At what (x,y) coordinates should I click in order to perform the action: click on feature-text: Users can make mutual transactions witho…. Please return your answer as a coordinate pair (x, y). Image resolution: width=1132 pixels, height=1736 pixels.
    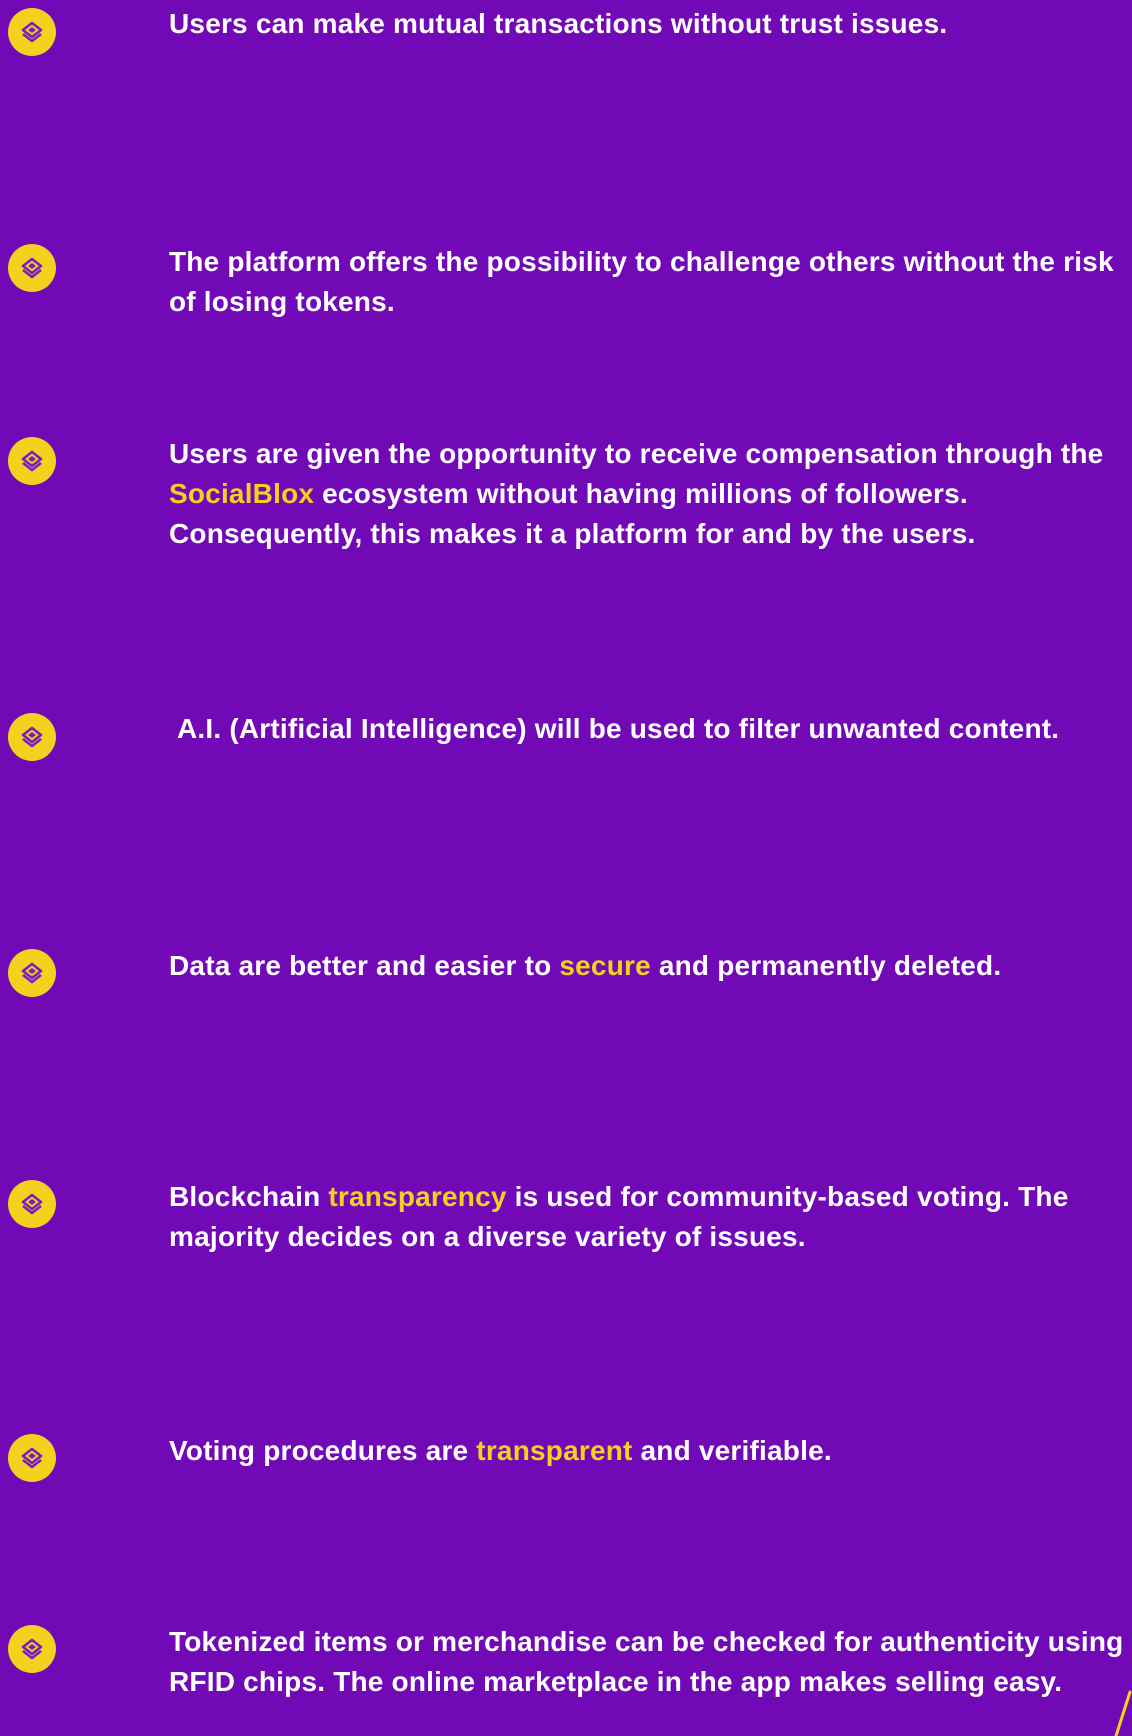
    Looking at the image, I should click on (649, 24).